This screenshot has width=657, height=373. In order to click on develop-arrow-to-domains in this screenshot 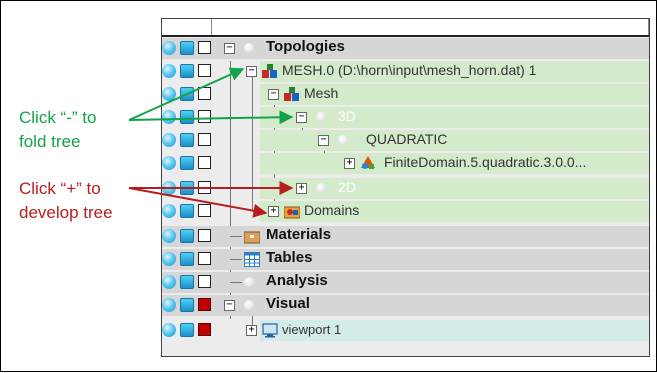, I will do `click(198, 202)`.